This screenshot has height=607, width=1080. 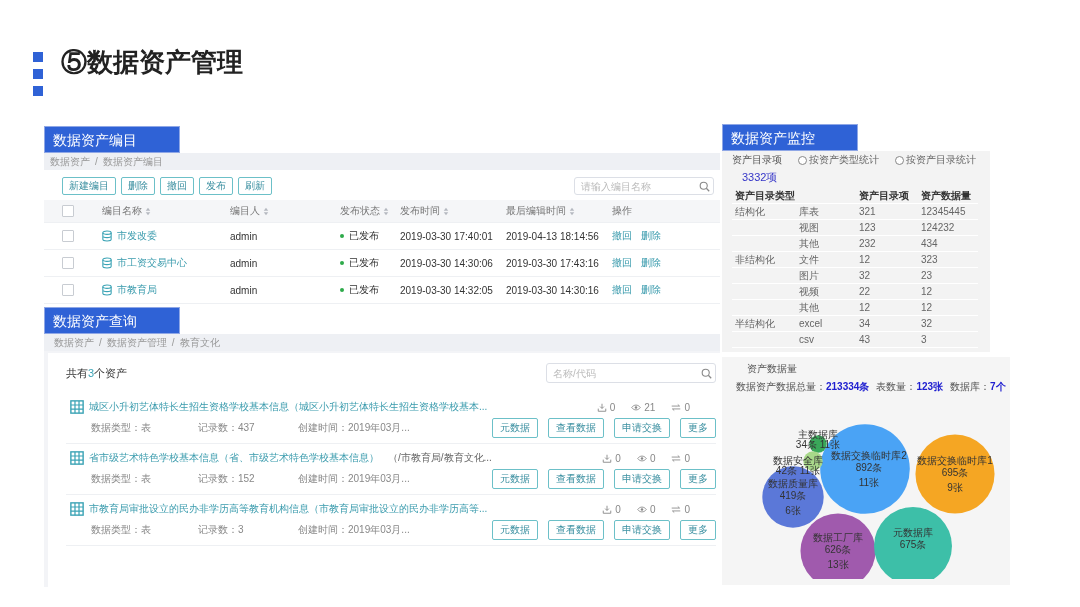 What do you see at coordinates (793, 510) in the screenshot?
I see `bubble-tables: 6张` at bounding box center [793, 510].